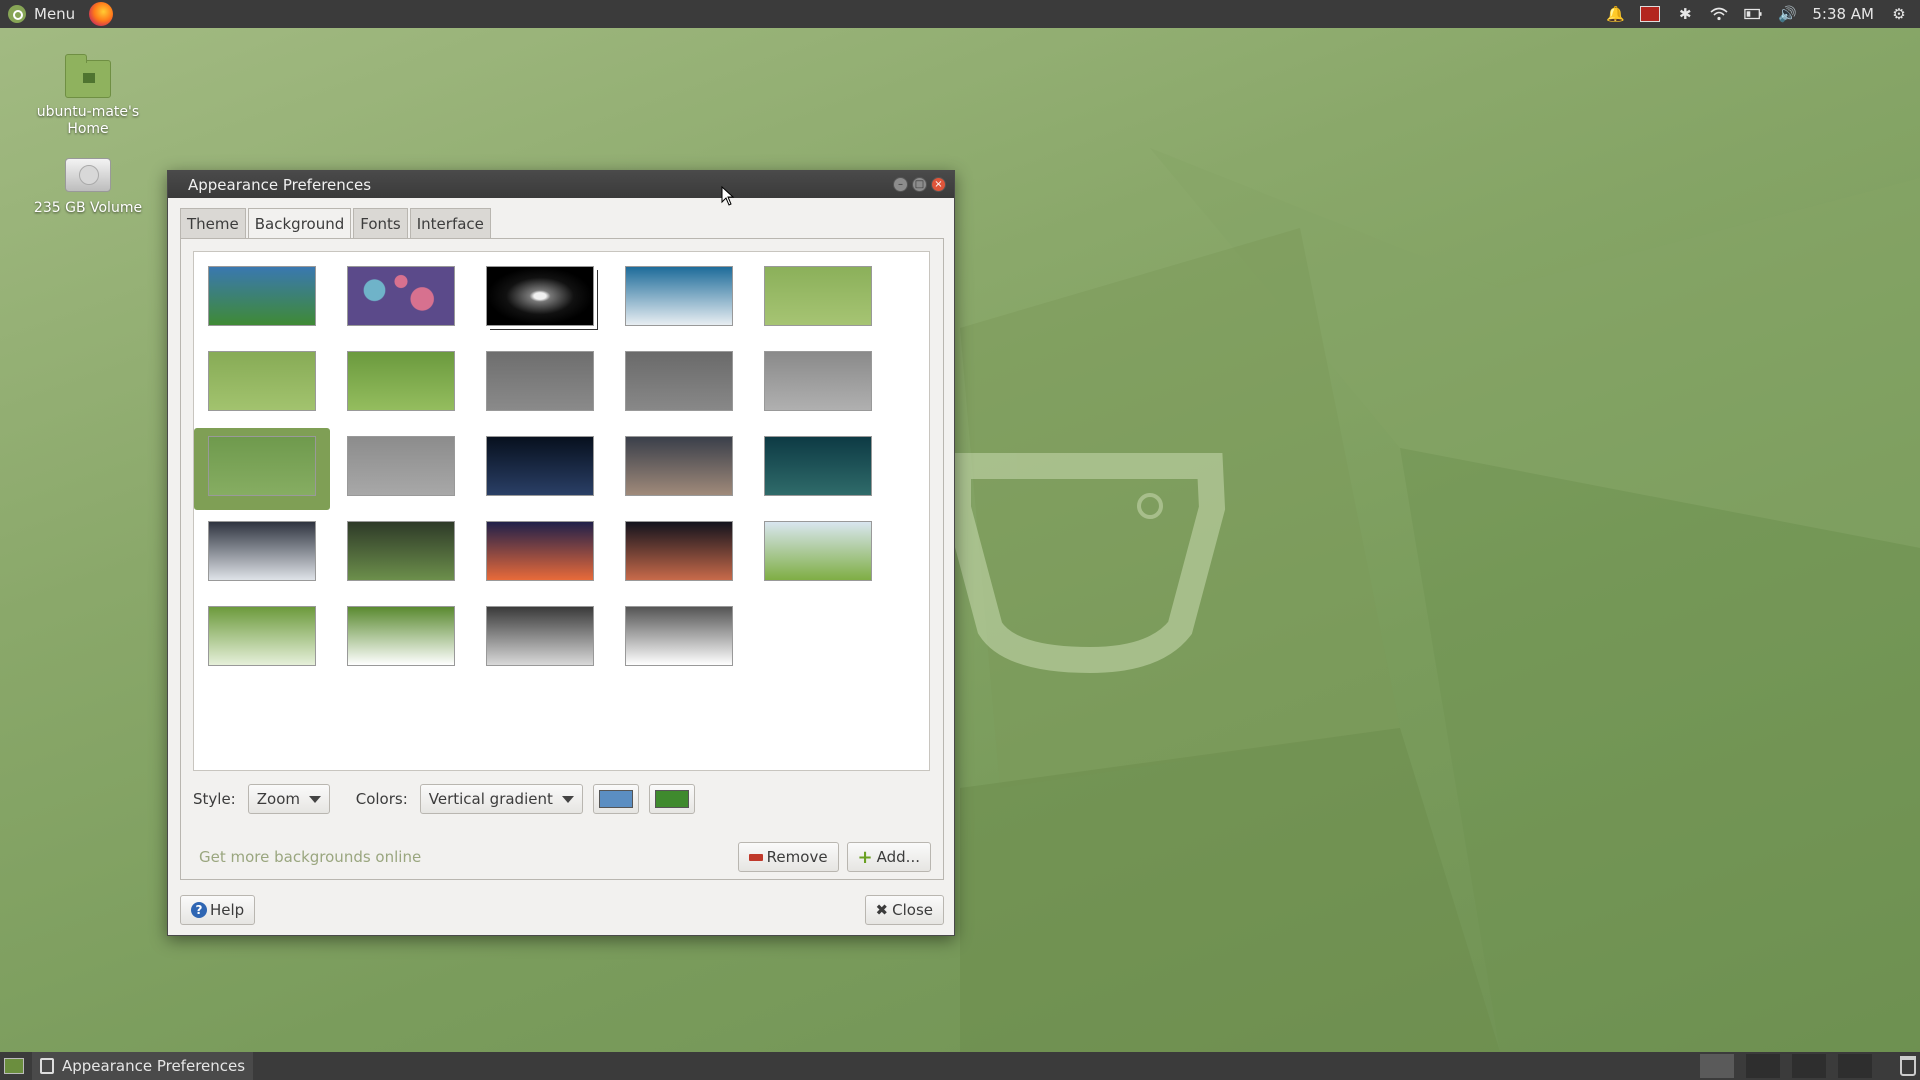 This screenshot has width=1920, height=1080. I want to click on bottom-taskbar: Appearance Preferences, so click(960, 1066).